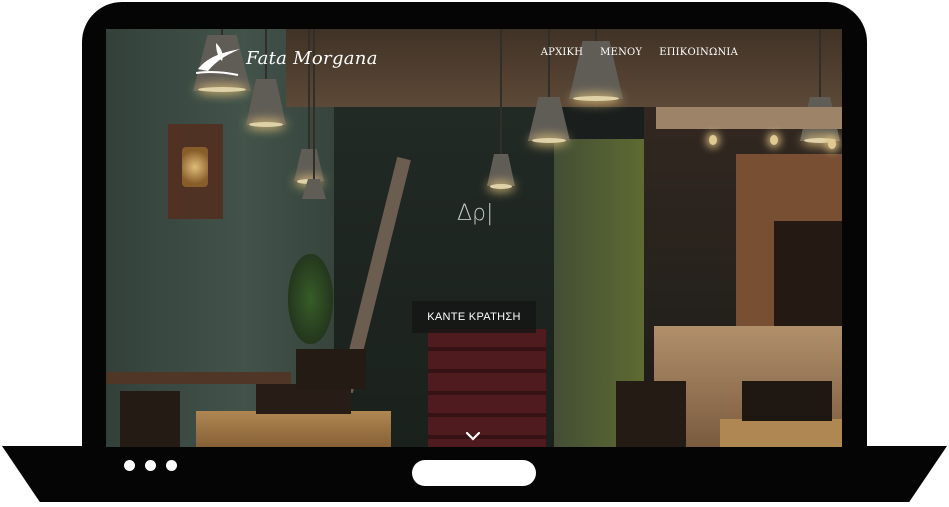 This screenshot has width=949, height=507. I want to click on bird-logo-icon, so click(217, 59).